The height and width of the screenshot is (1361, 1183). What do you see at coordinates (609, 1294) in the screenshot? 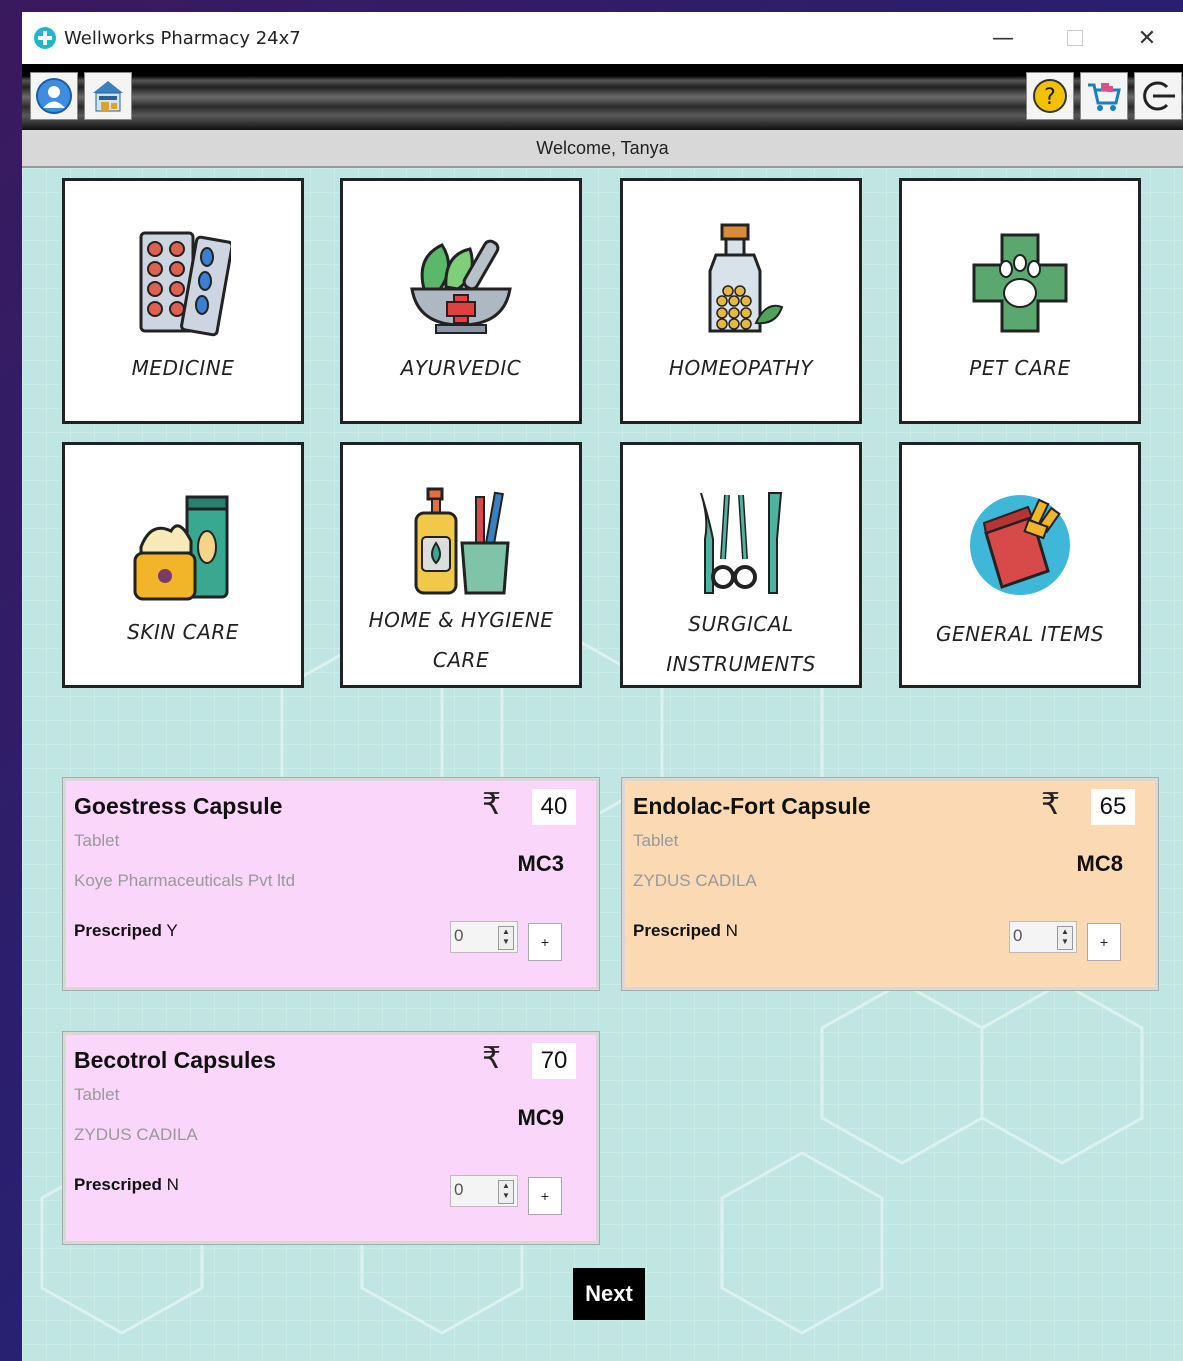
I see `next-button: Next` at bounding box center [609, 1294].